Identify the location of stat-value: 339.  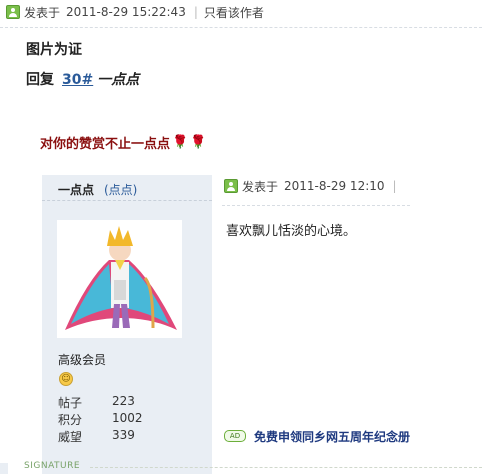
(123, 435).